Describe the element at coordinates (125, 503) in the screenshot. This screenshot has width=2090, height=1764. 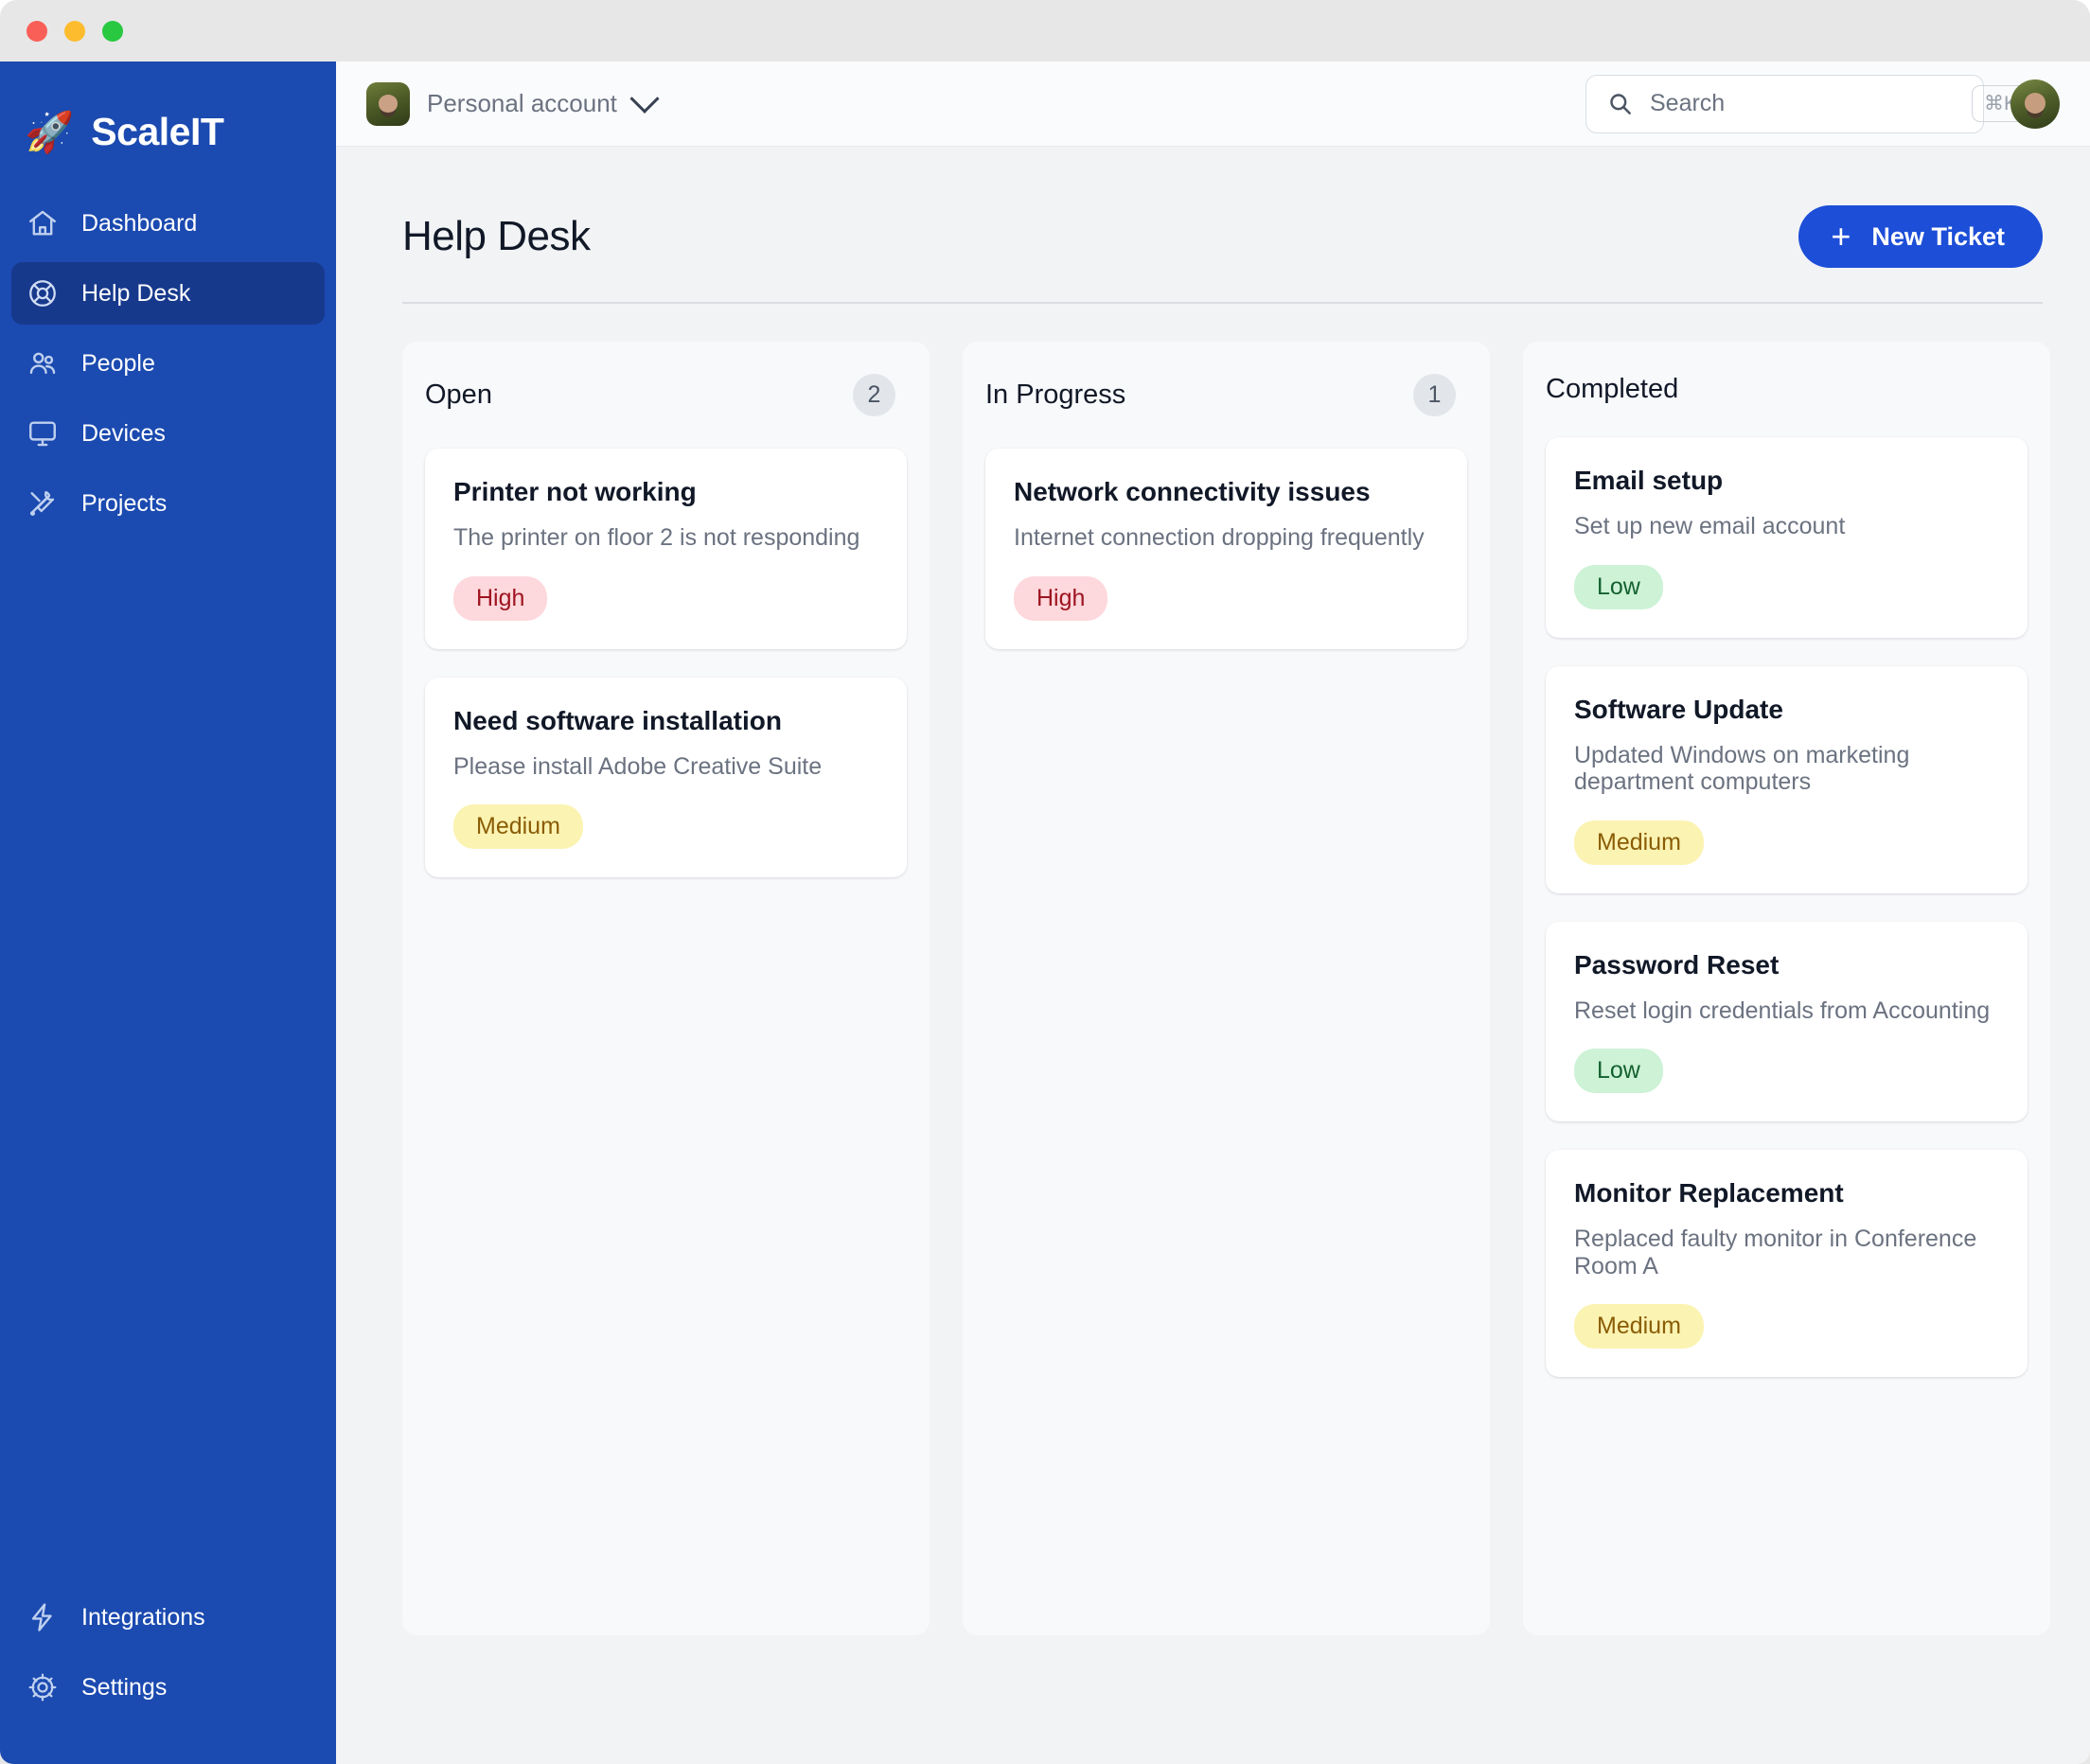
I see `sidebar-item-label: Projects` at that location.